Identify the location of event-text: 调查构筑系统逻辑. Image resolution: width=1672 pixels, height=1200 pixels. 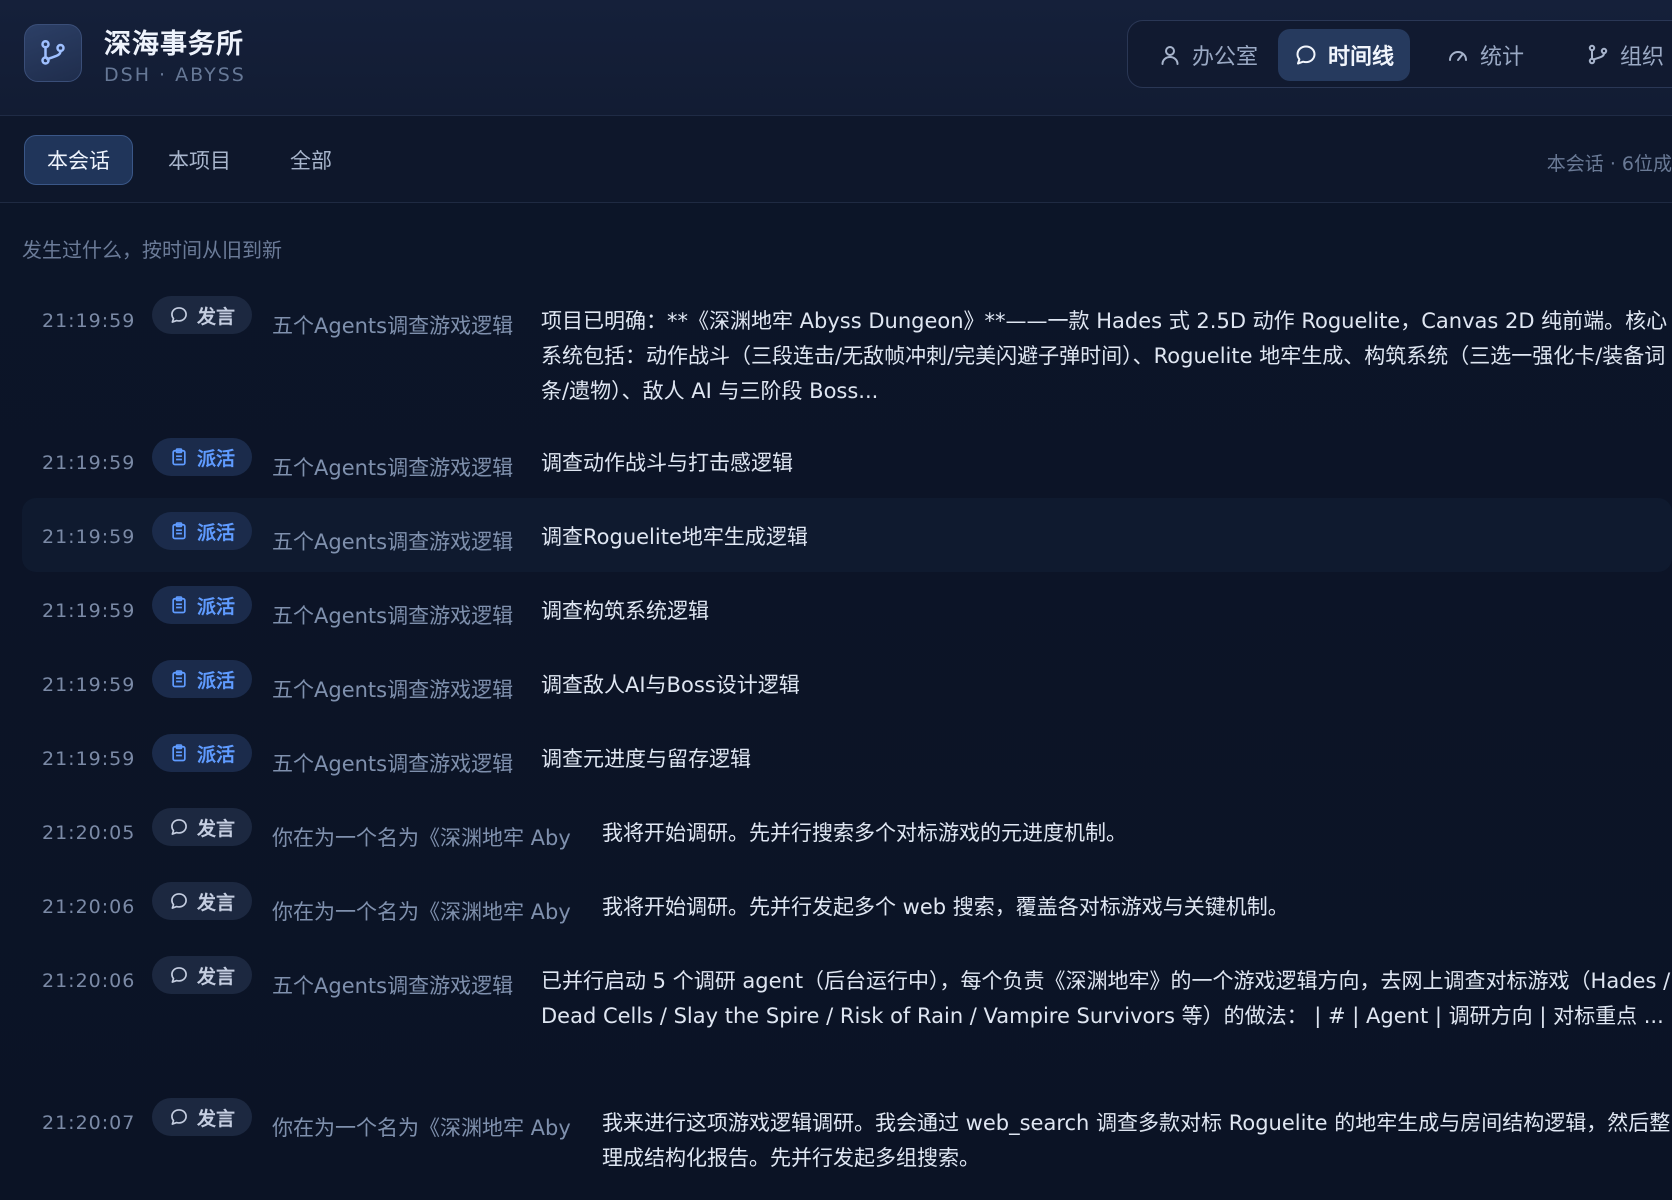
(625, 611).